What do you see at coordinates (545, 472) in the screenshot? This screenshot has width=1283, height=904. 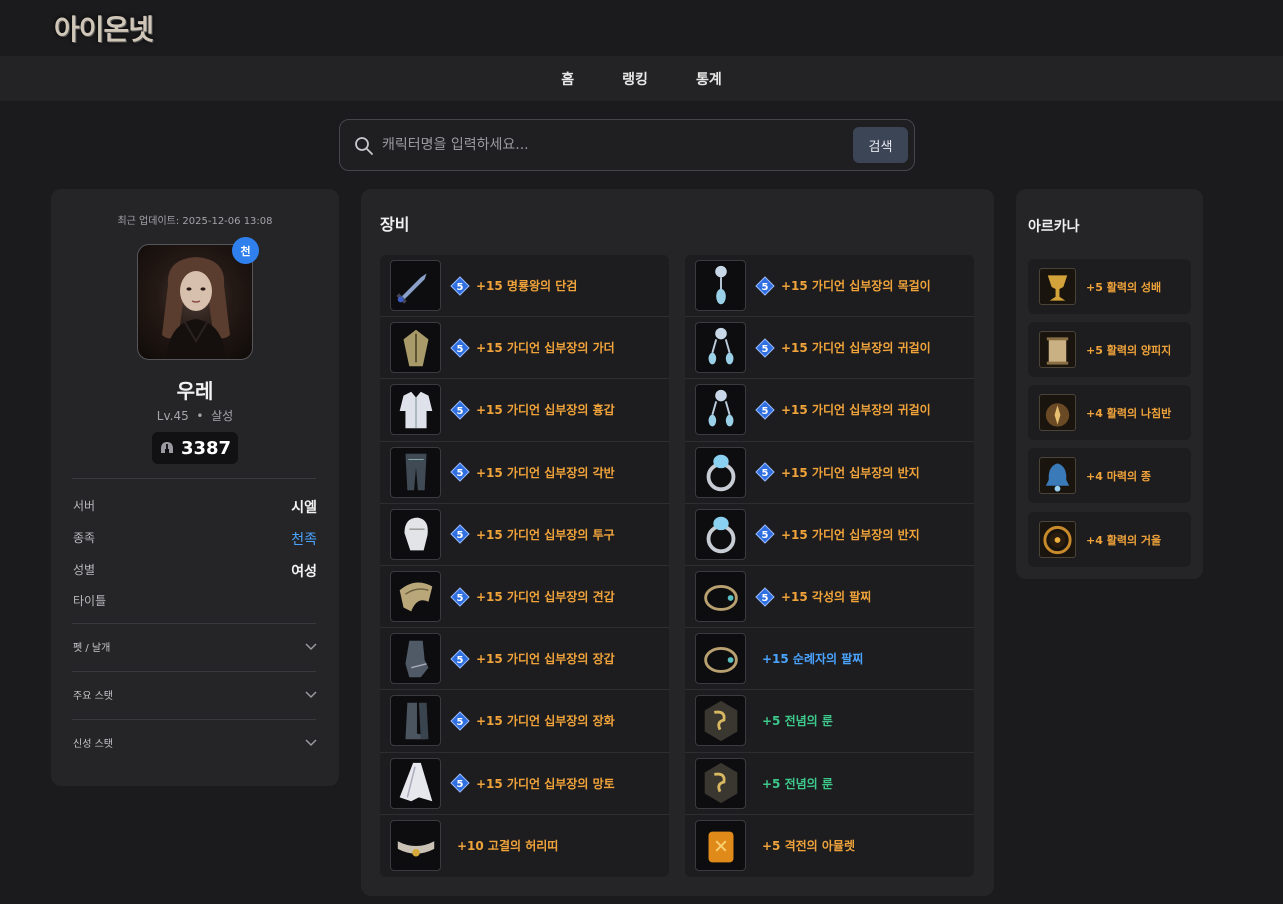 I see `equipment-item-name: +15 가디언 십부장의 각반` at bounding box center [545, 472].